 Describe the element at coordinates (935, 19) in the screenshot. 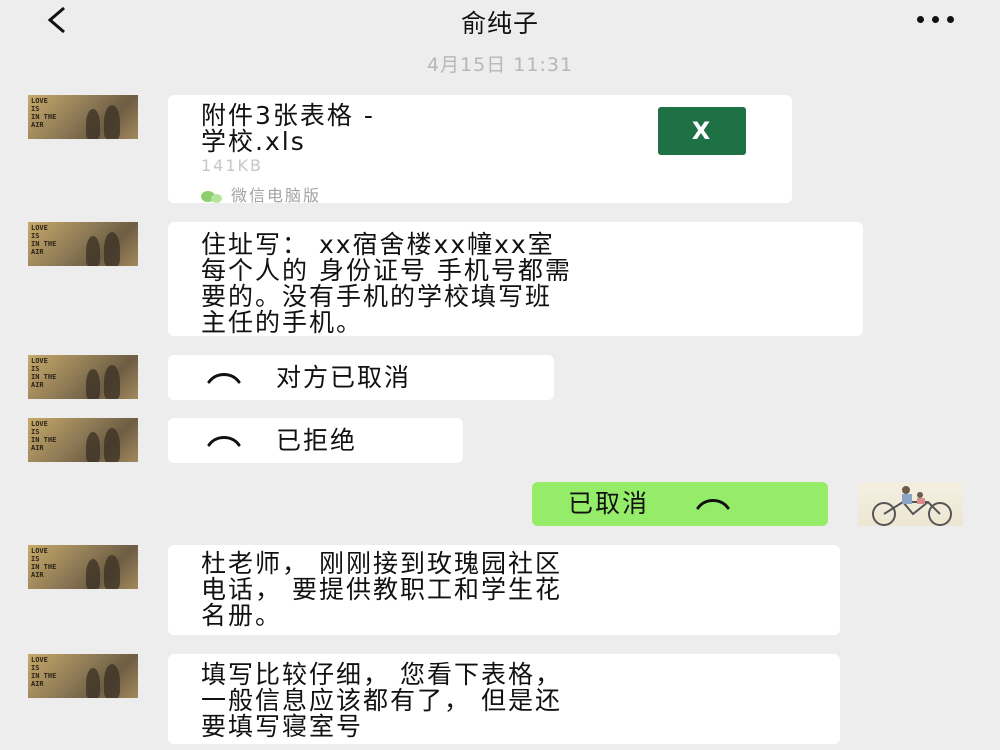

I see `more-options-button` at that location.